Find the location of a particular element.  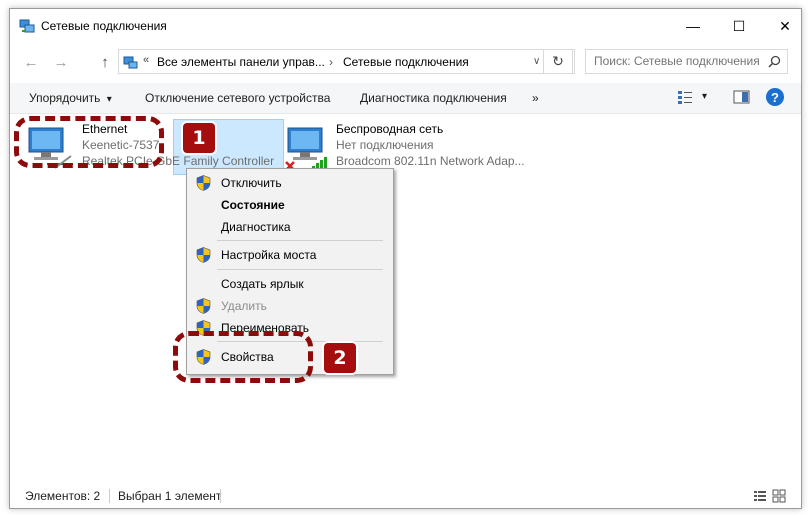

up-button: ↑ is located at coordinates (105, 62).